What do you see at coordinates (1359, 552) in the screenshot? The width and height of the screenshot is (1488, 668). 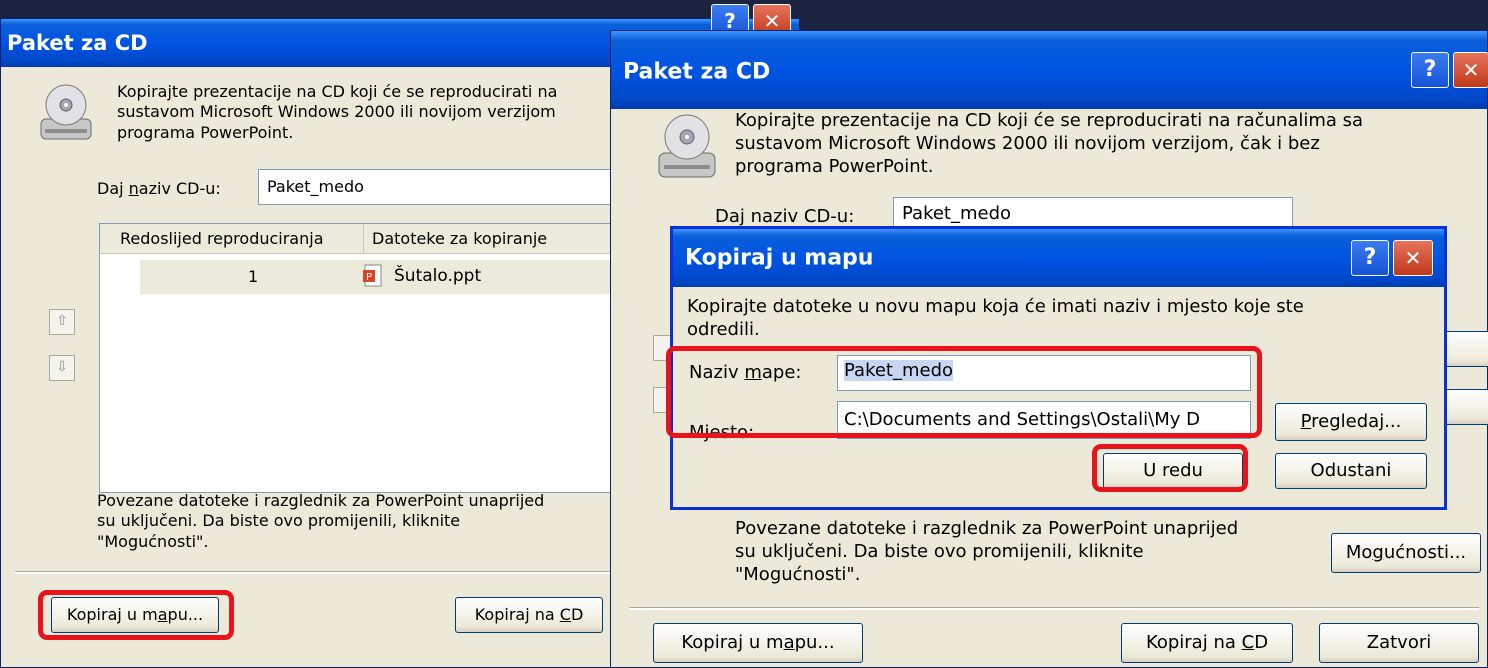 I see `front-options-part1: Mo` at bounding box center [1359, 552].